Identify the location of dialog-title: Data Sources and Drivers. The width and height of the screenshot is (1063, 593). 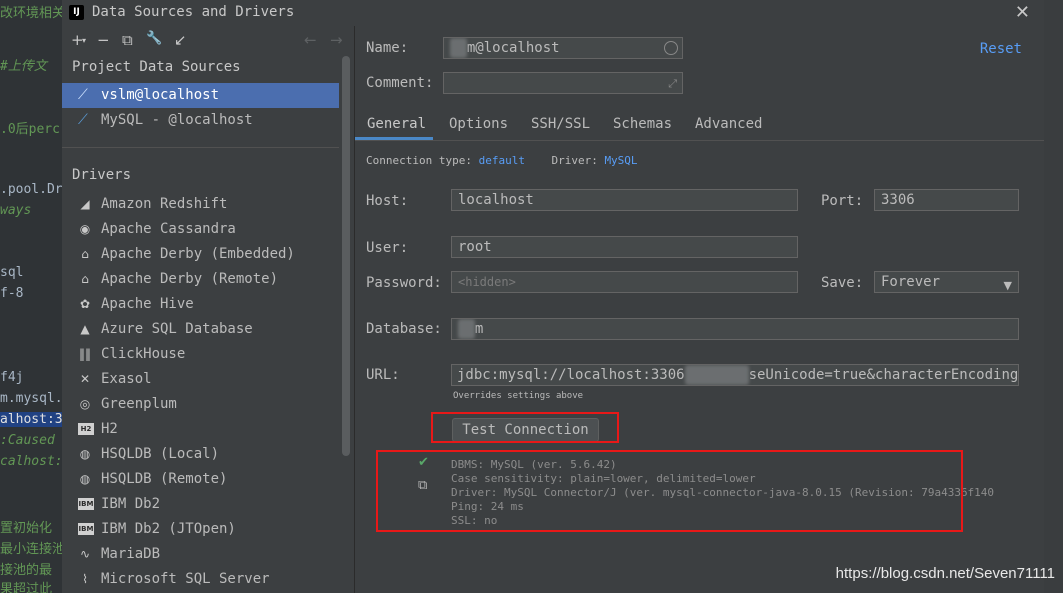
(193, 12).